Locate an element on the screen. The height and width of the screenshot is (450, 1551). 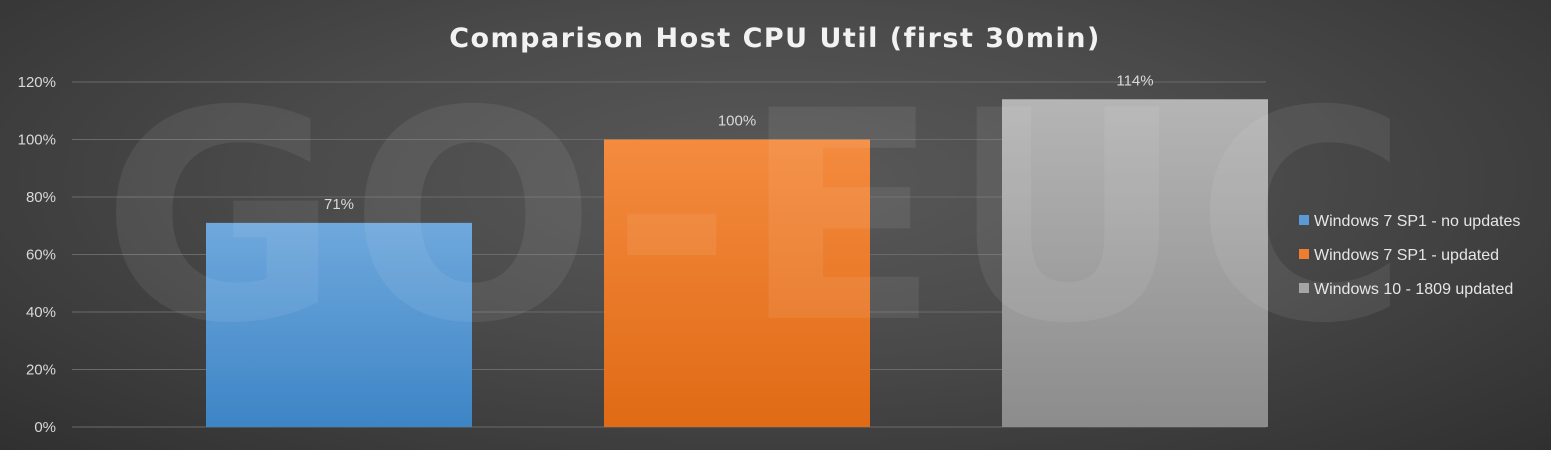
y-tick-label: 0% is located at coordinates (45, 427).